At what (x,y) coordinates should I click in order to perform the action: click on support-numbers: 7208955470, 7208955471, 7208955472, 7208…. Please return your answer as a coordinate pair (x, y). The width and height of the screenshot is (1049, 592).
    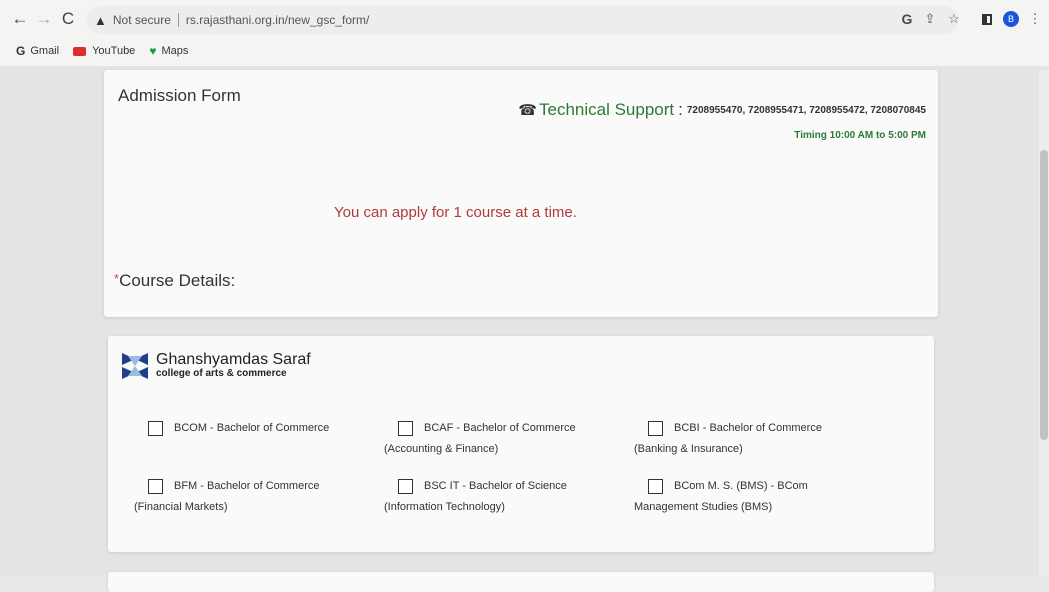
    Looking at the image, I should click on (806, 110).